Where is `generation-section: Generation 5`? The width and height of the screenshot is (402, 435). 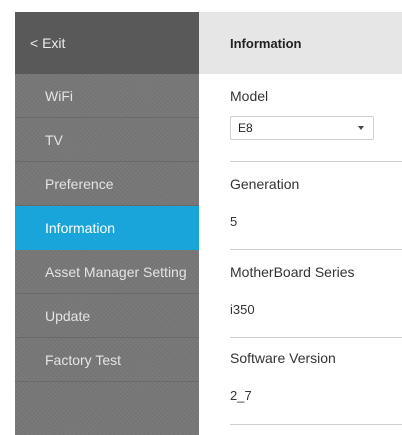 generation-section: Generation 5 is located at coordinates (316, 206).